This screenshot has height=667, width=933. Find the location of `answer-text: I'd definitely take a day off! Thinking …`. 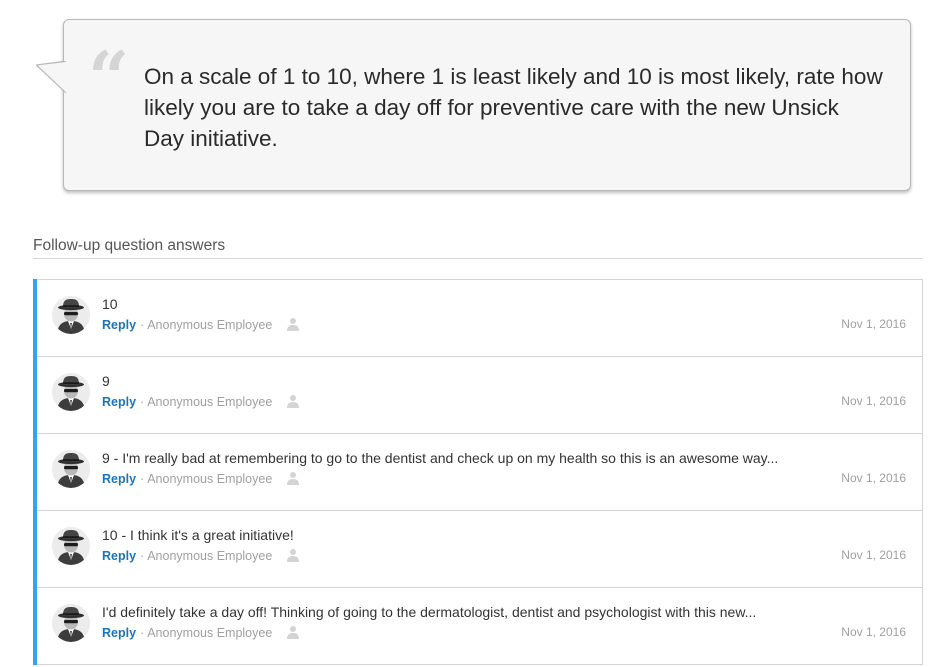

answer-text: I'd definitely take a day off! Thinking … is located at coordinates (429, 612).